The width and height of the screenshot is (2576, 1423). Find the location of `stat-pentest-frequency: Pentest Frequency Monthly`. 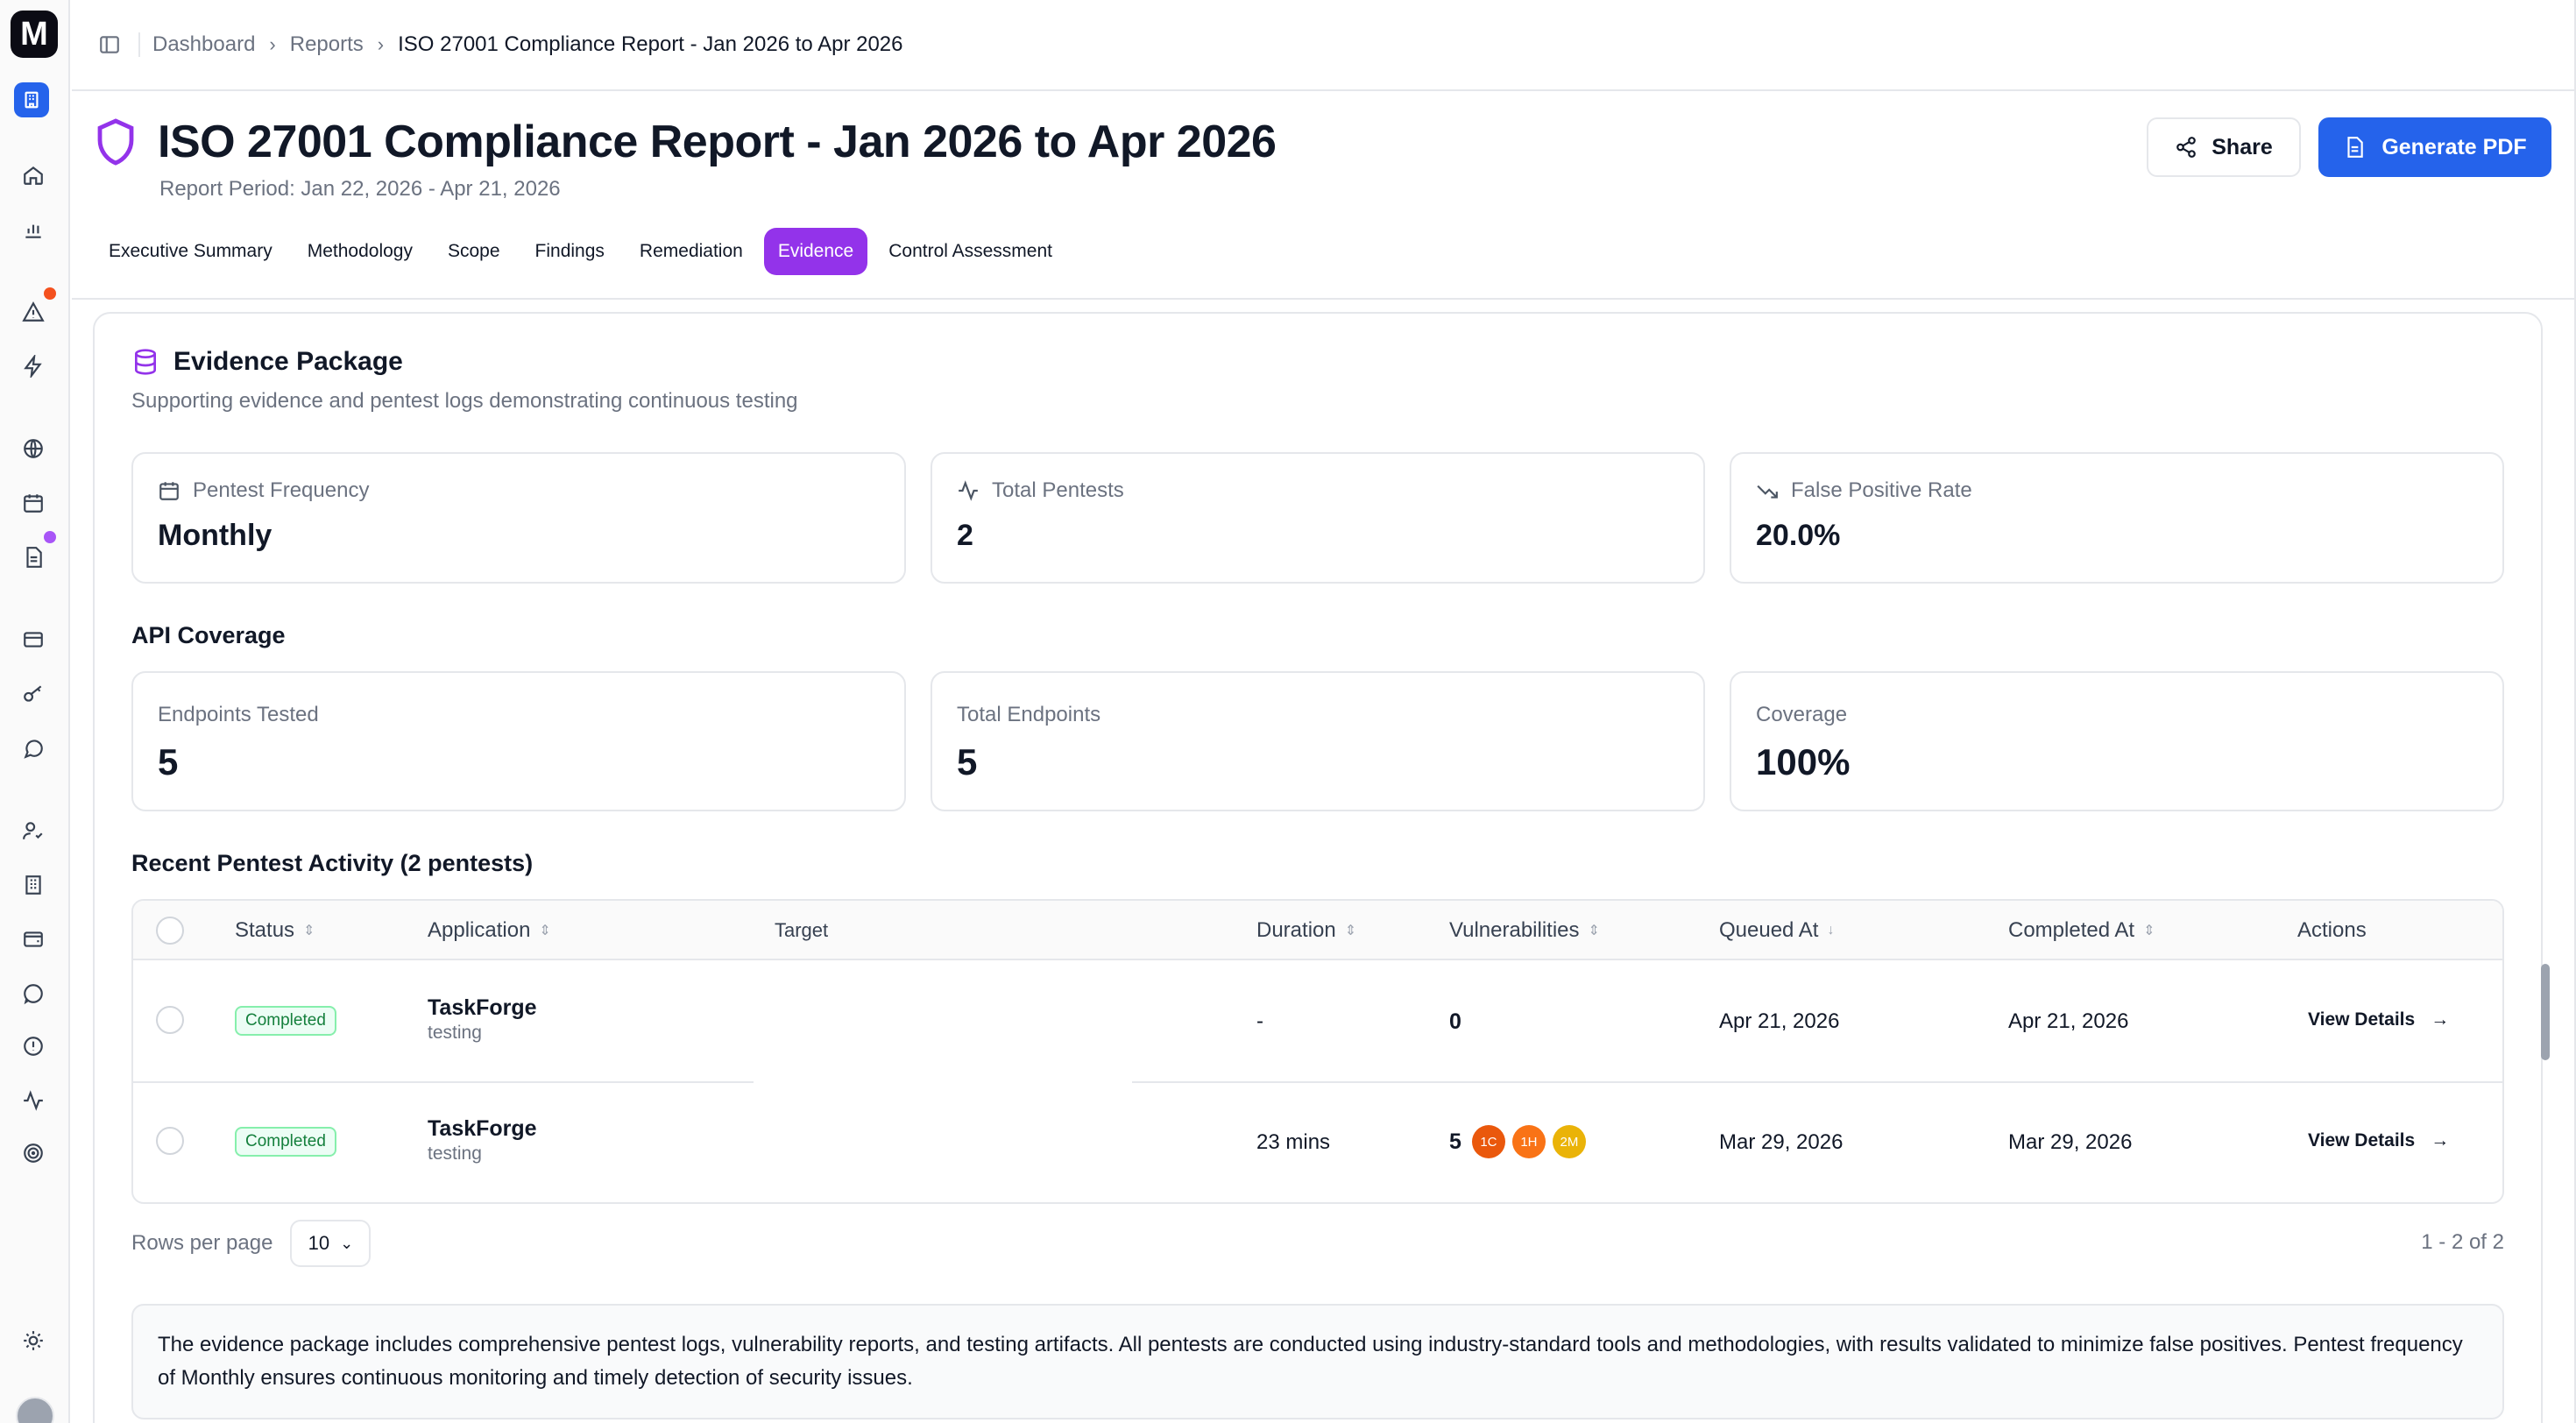

stat-pentest-frequency: Pentest Frequency Monthly is located at coordinates (518, 518).